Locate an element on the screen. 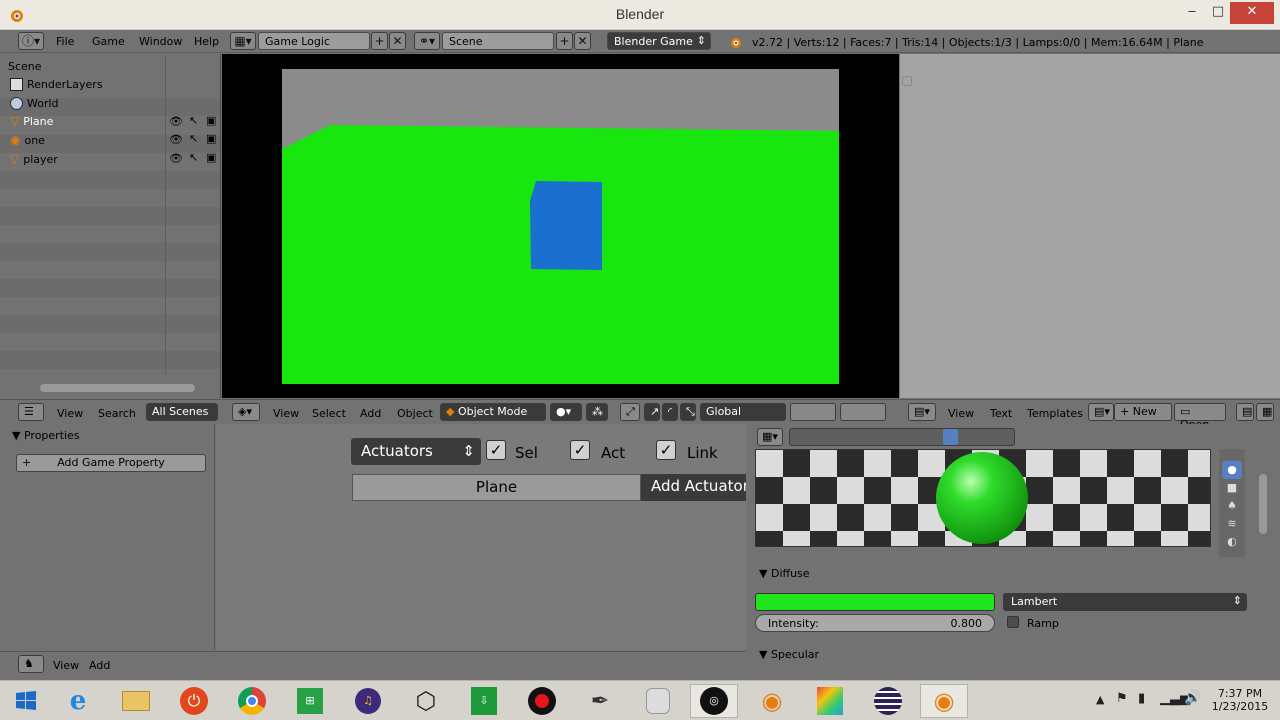  close-button: ✕ is located at coordinates (1252, 13).